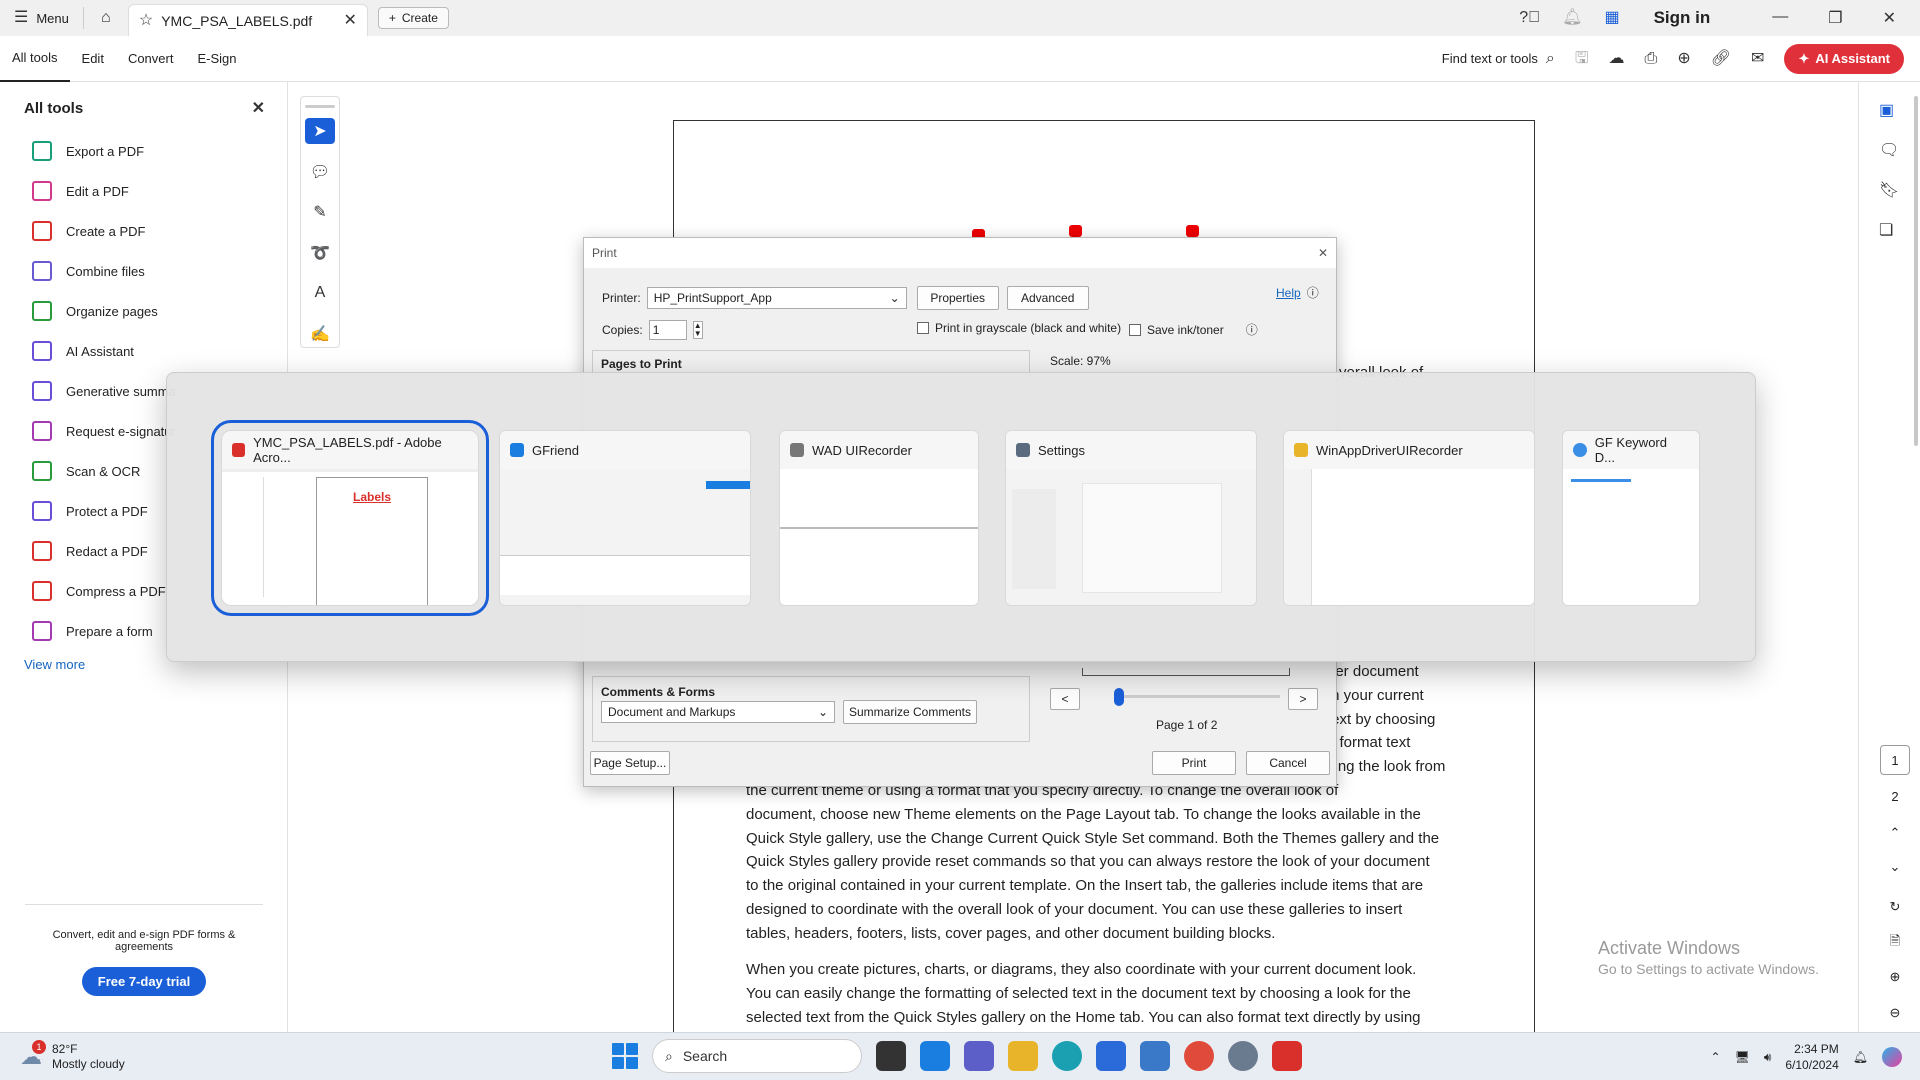 This screenshot has width=1920, height=1080. I want to click on scroll-up-icon: ⌃, so click(1895, 833).